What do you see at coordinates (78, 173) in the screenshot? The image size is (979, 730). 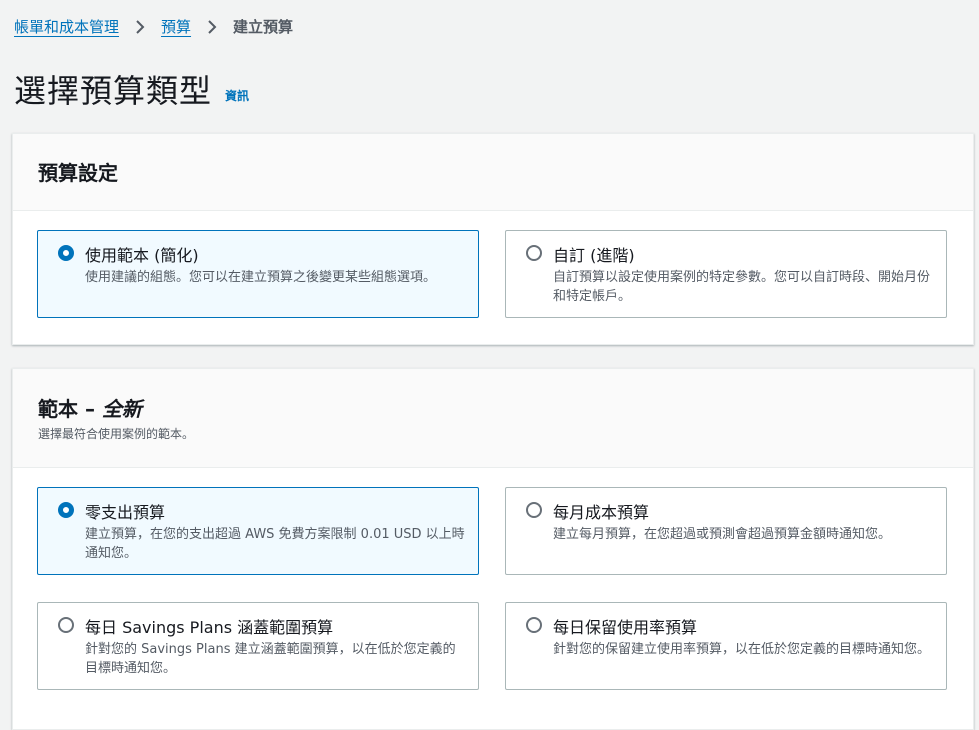 I see `budget-setup-title: 預算設定` at bounding box center [78, 173].